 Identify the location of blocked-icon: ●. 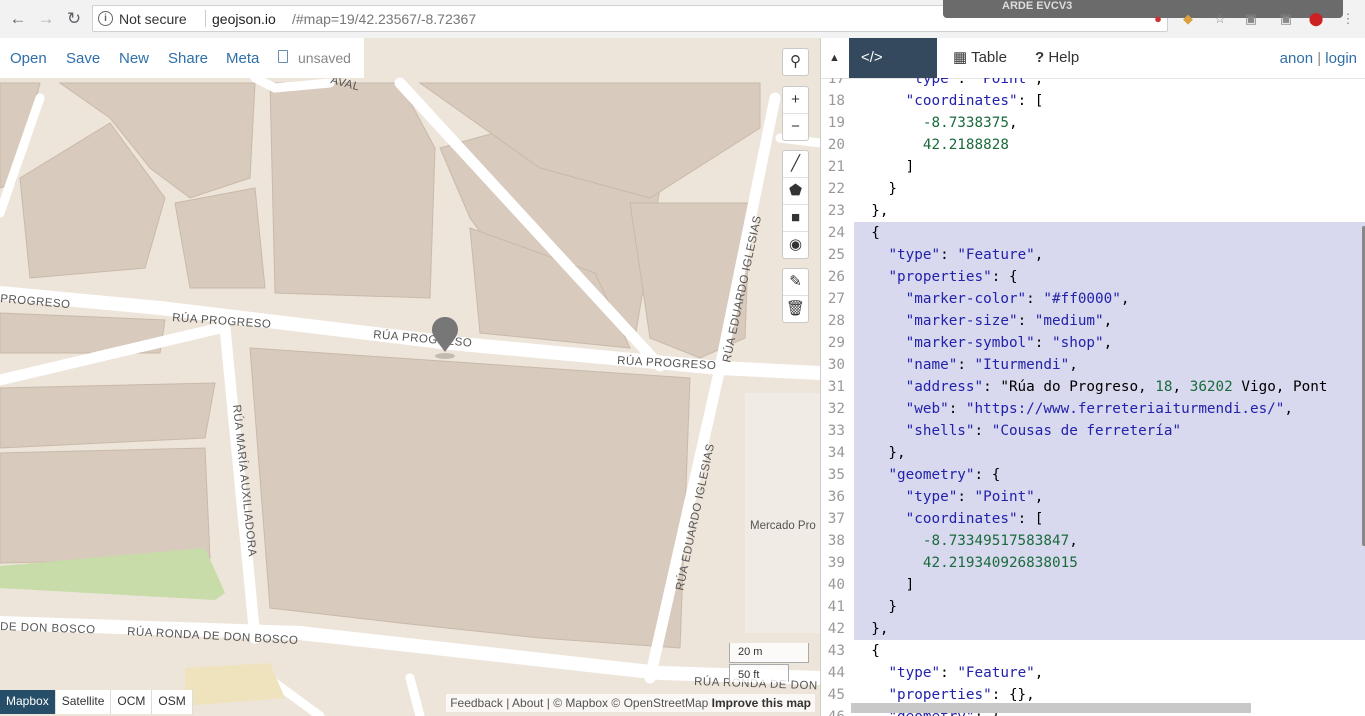
(1158, 19).